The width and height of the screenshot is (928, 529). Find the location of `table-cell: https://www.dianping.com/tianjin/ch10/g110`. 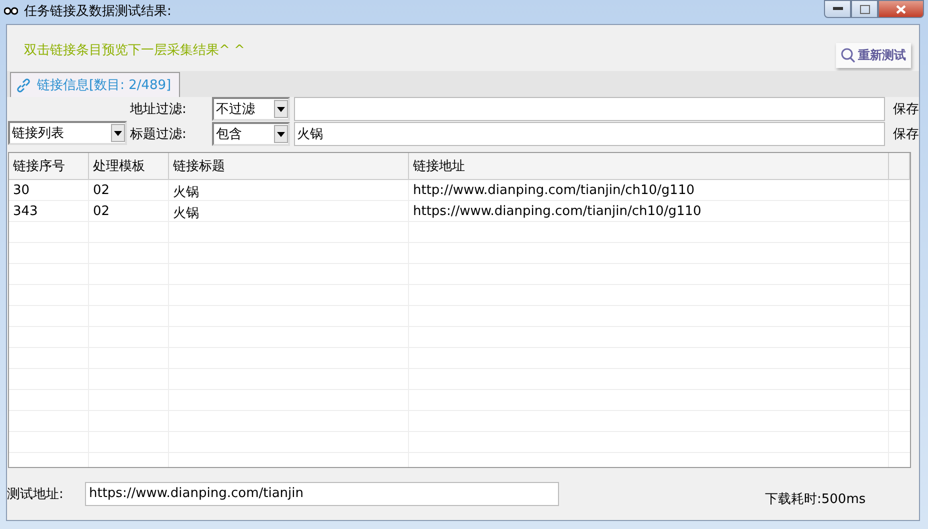

table-cell: https://www.dianping.com/tianjin/ch10/g110 is located at coordinates (649, 211).